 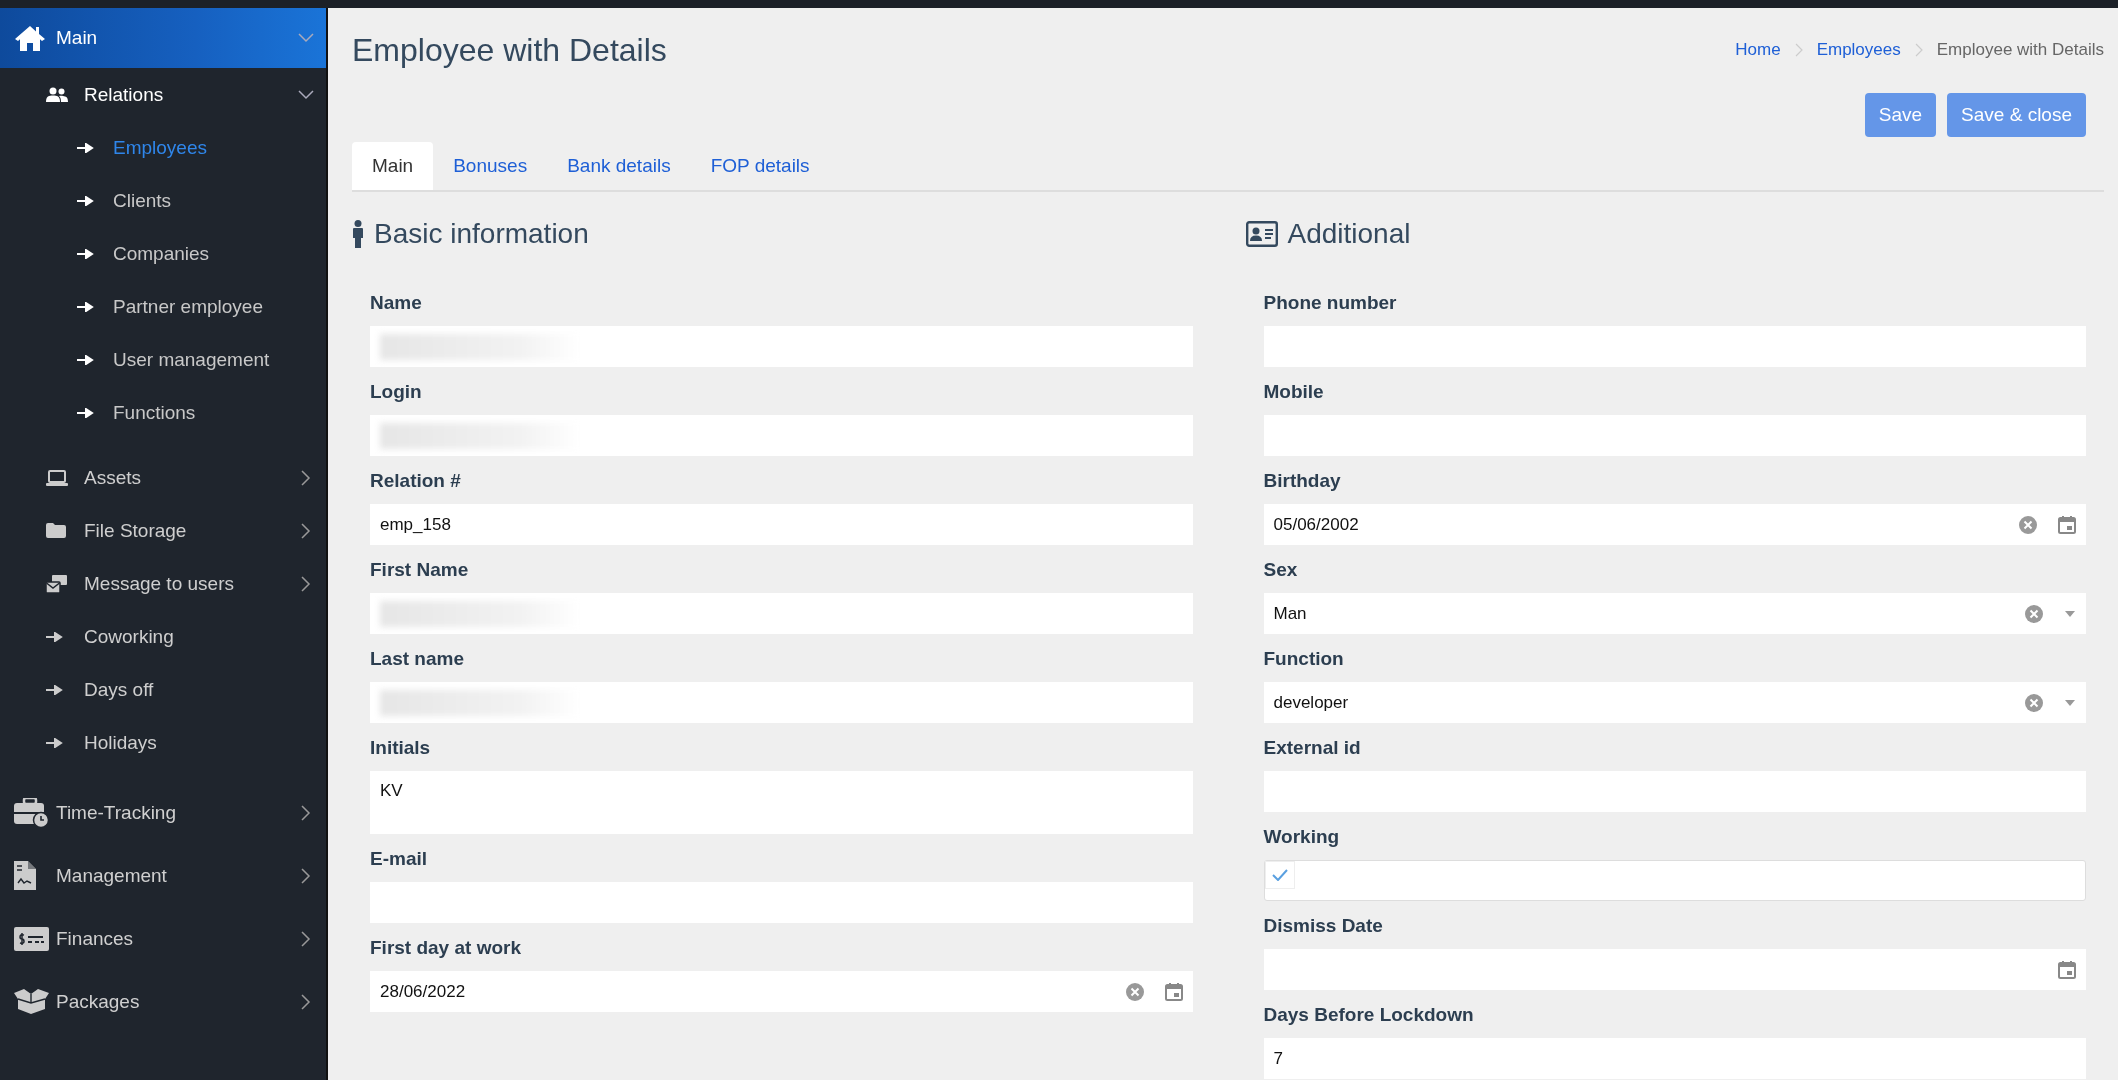 What do you see at coordinates (416, 481) in the screenshot?
I see `field-label: Relation #` at bounding box center [416, 481].